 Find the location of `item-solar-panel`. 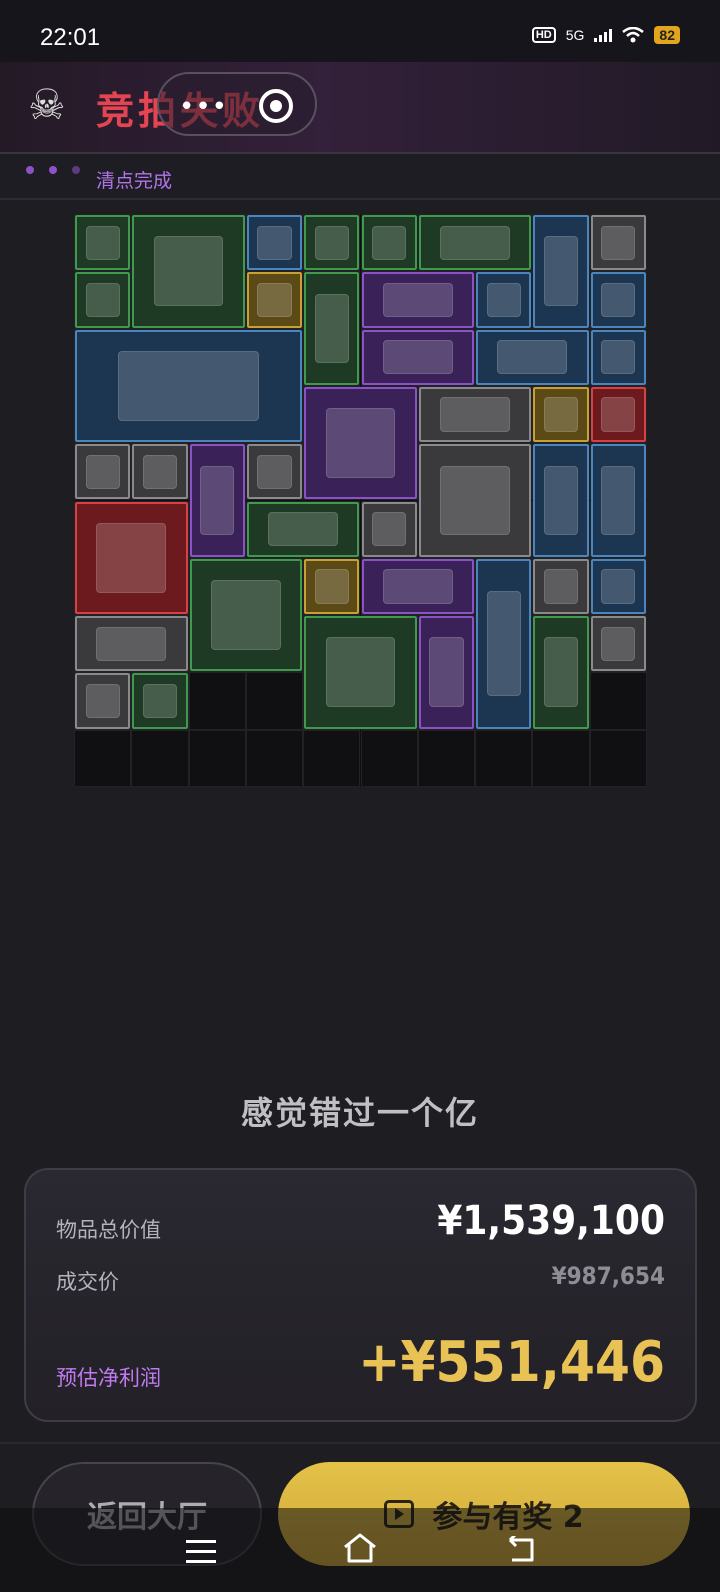

item-solar-panel is located at coordinates (189, 386).